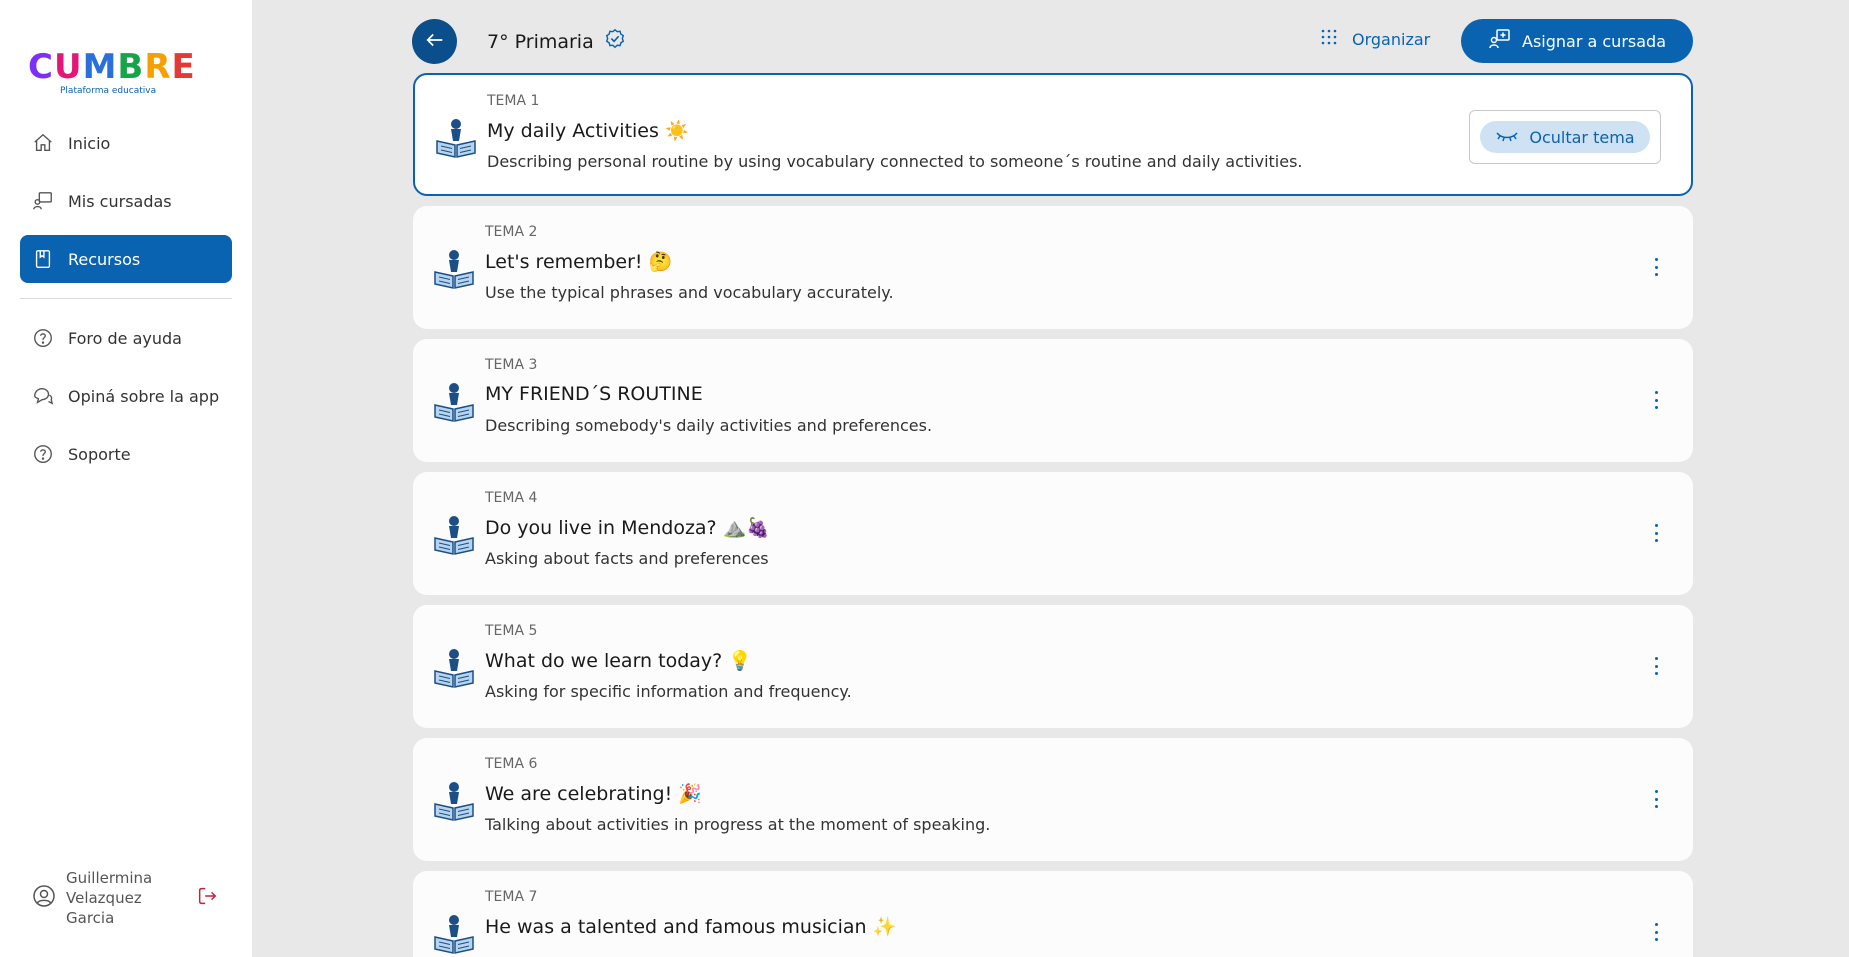 The width and height of the screenshot is (1849, 957). I want to click on logo-letter: R, so click(158, 67).